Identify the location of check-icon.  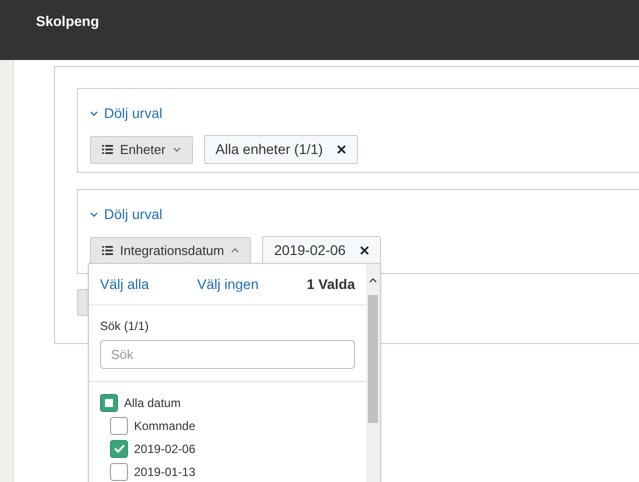
(119, 448).